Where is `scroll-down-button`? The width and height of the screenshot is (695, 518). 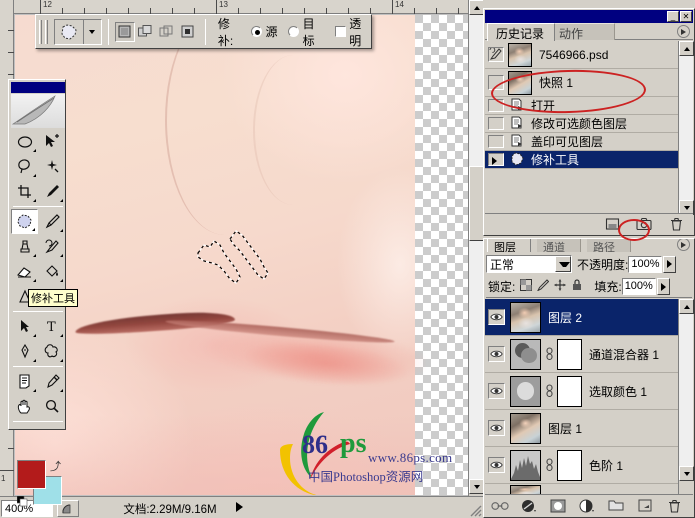 scroll-down-button is located at coordinates (476, 486).